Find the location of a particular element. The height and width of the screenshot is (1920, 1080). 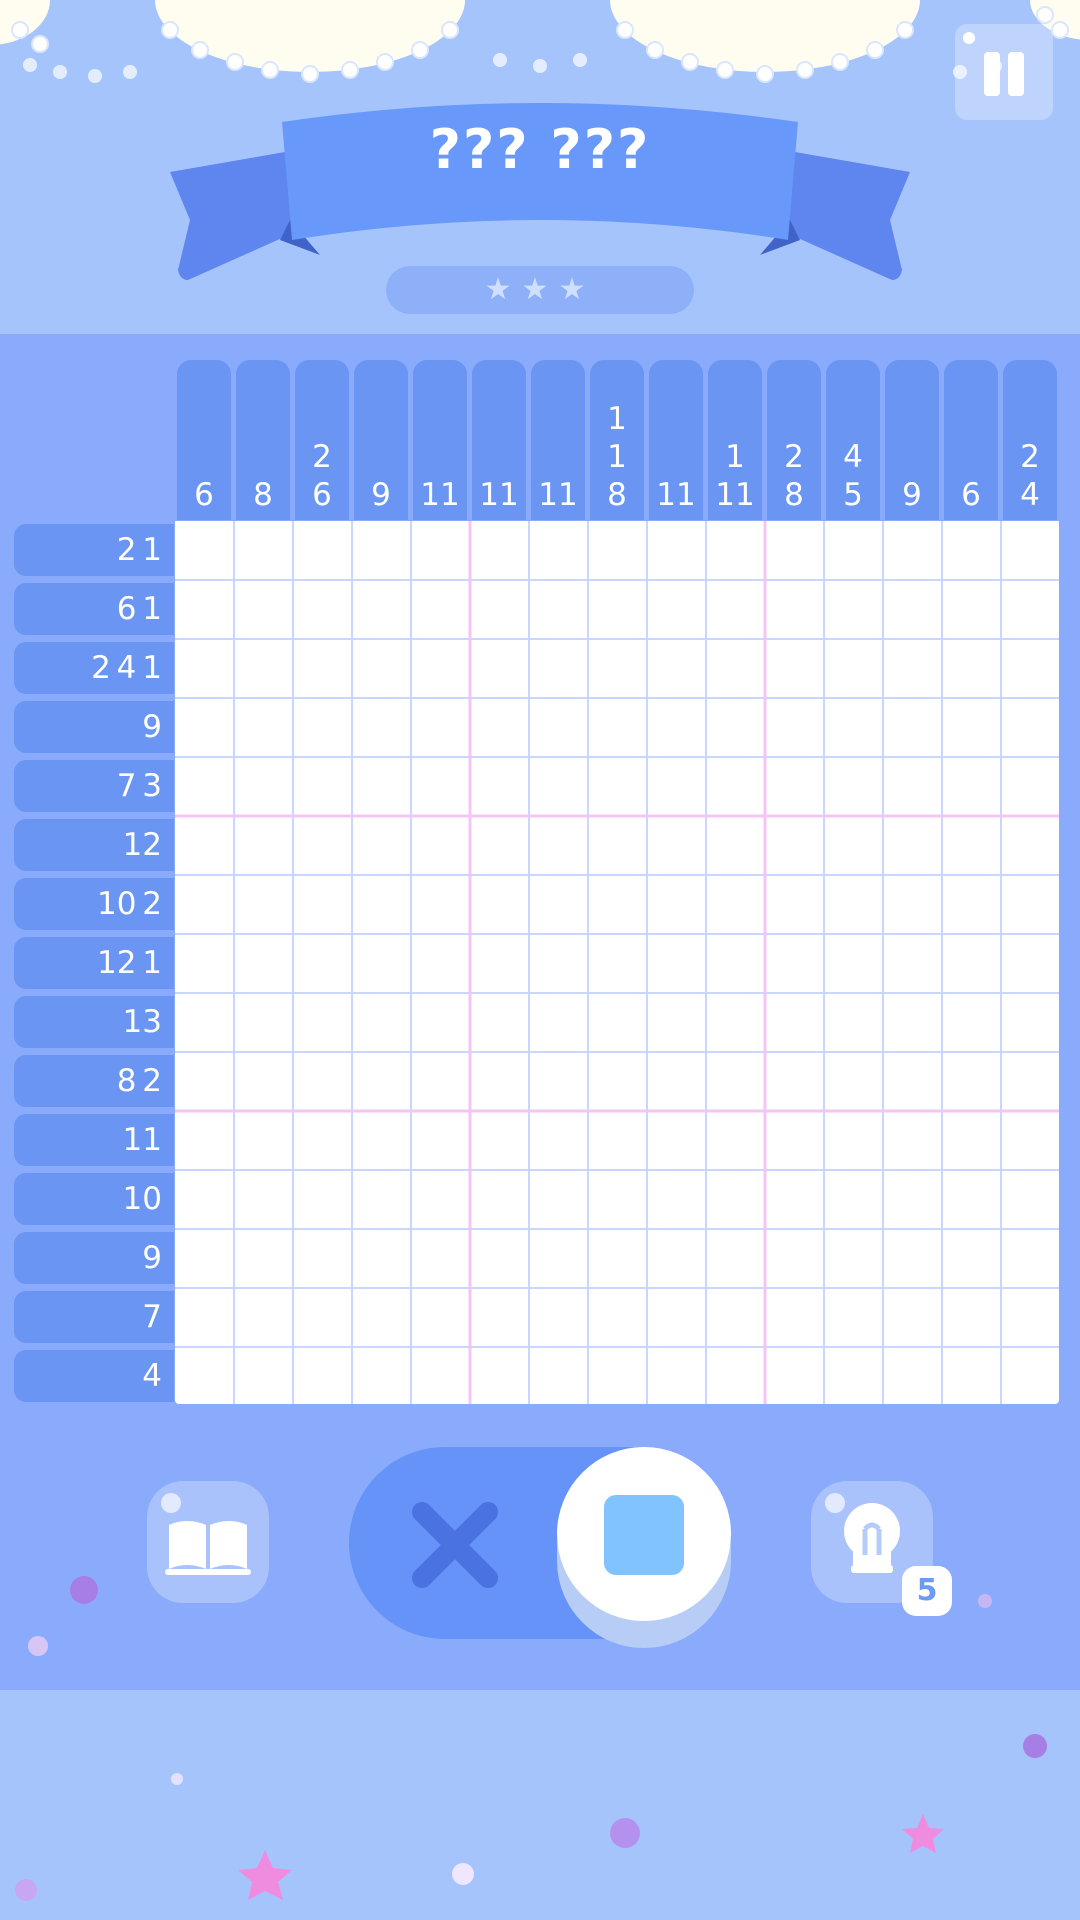

column-clue-text: 1 11 is located at coordinates (735, 476).